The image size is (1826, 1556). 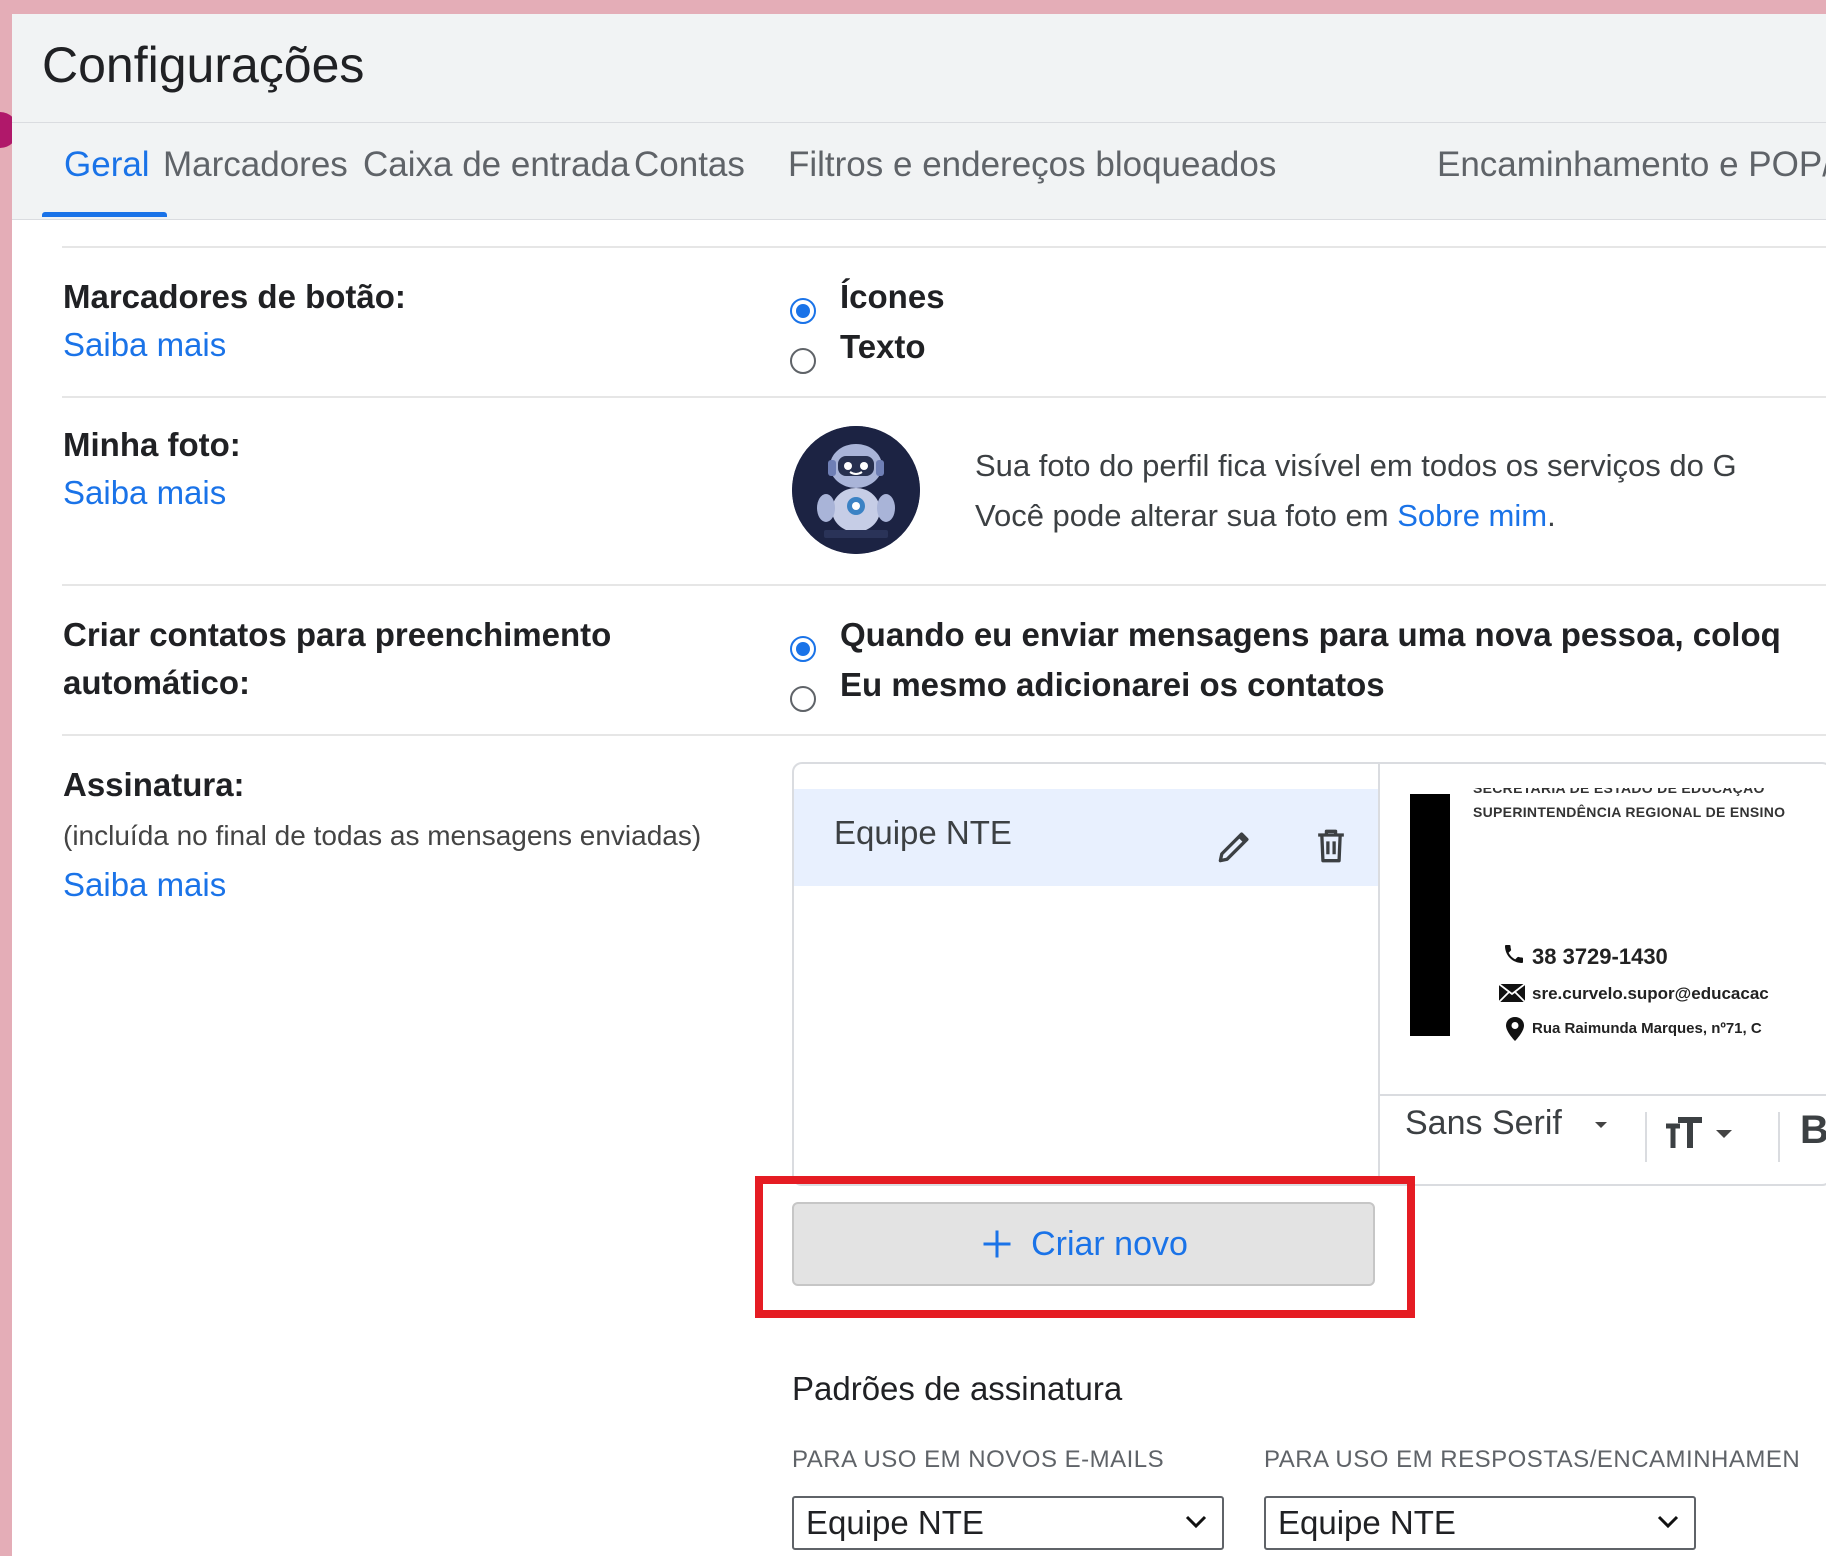 I want to click on font-family-value: Sans Serif, so click(x=1483, y=1123).